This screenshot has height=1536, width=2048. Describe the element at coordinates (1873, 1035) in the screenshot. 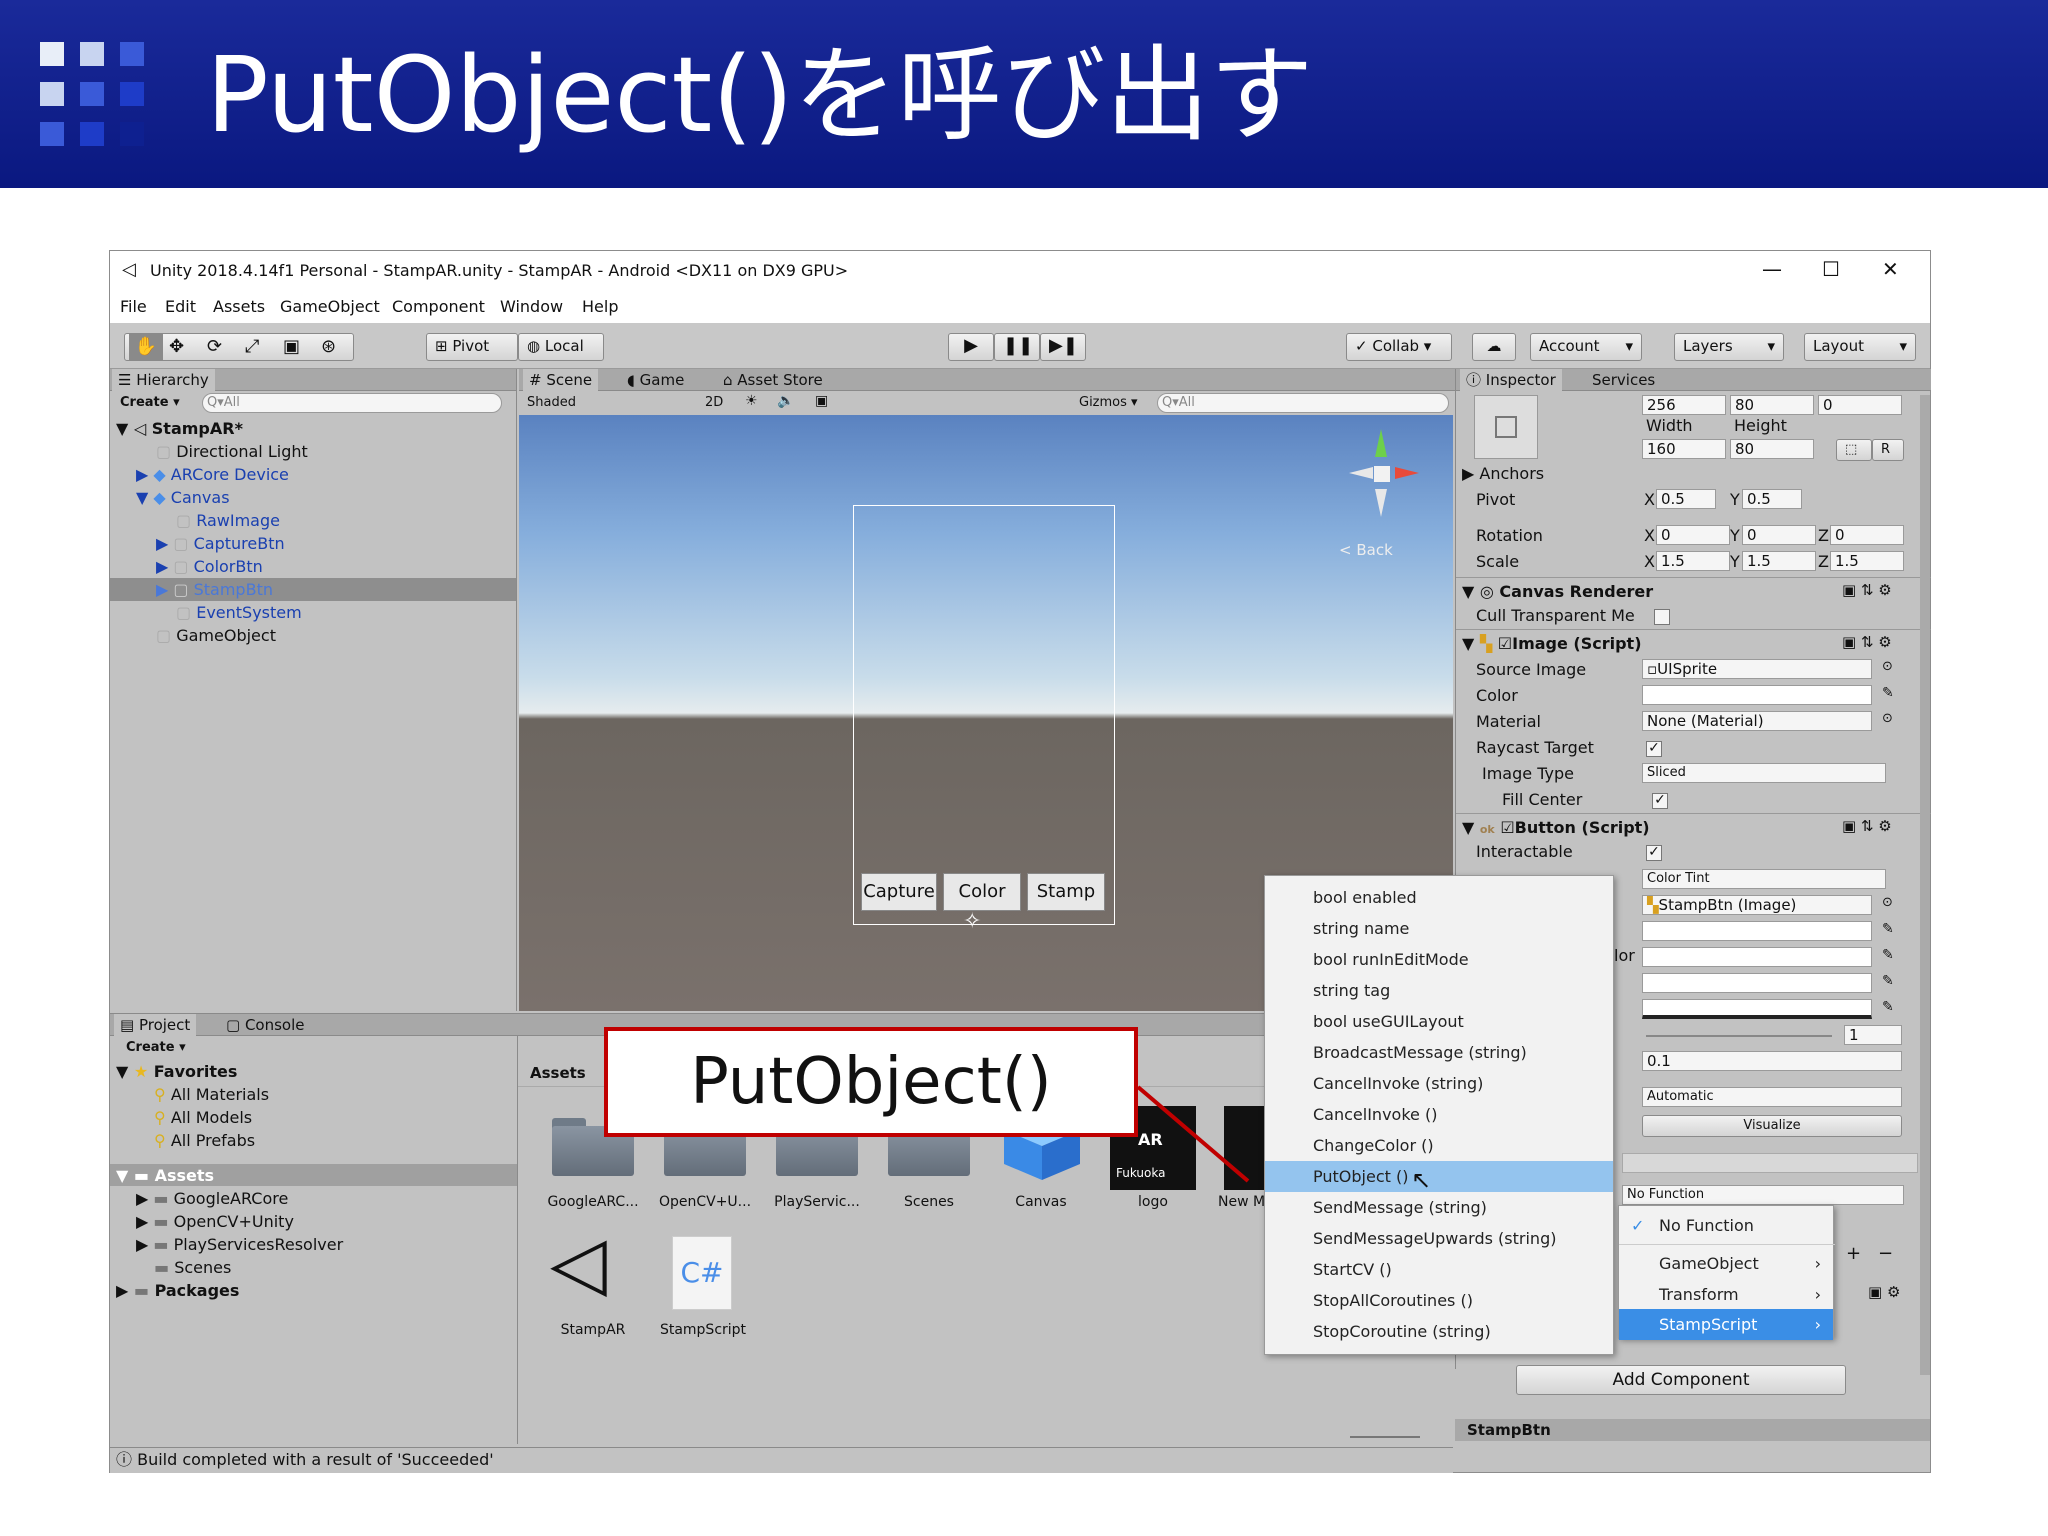

I see `multiplier-field: 1` at that location.